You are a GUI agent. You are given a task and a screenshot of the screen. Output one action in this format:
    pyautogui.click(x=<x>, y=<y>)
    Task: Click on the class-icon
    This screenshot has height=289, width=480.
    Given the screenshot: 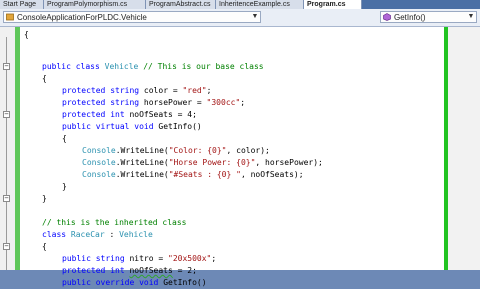 What is the action you would take?
    pyautogui.click(x=10, y=17)
    